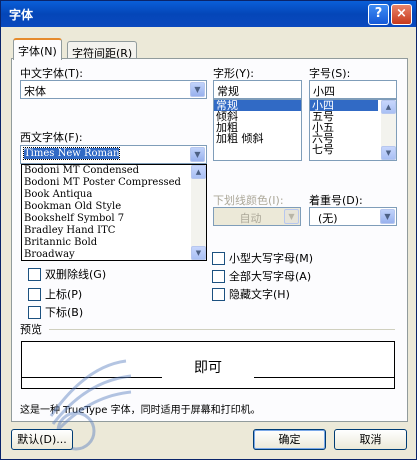 This screenshot has height=464, width=419. What do you see at coordinates (208, 14) in the screenshot?
I see `title-bar: 字体 ? ×` at bounding box center [208, 14].